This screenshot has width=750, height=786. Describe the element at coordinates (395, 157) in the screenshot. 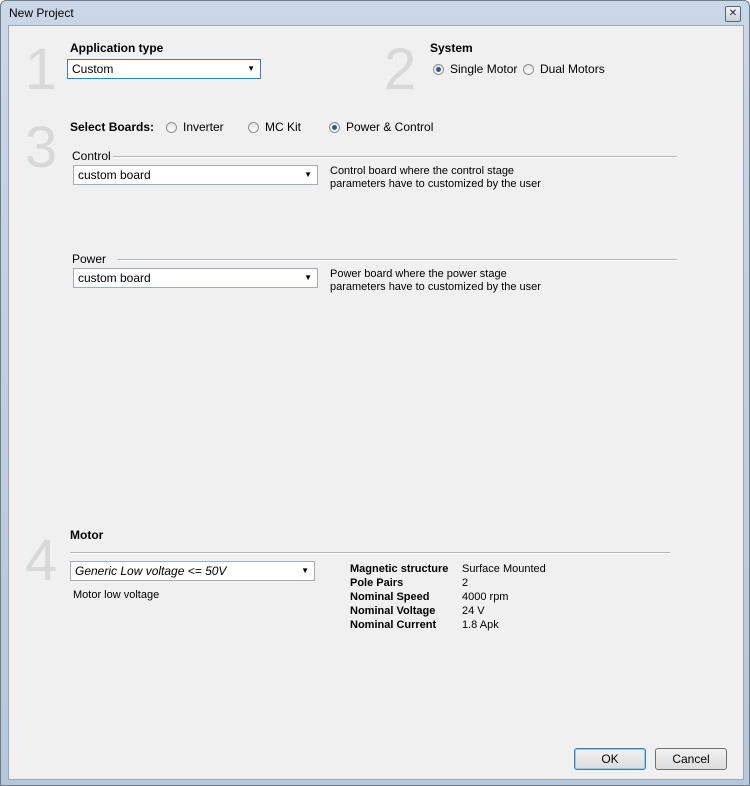

I see `control-divider` at that location.